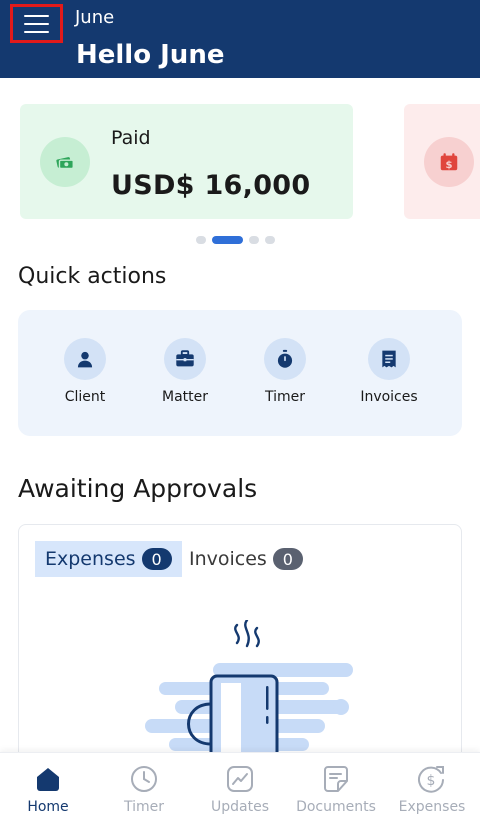 The height and width of the screenshot is (824, 480). Describe the element at coordinates (144, 779) in the screenshot. I see `clock-icon` at that location.